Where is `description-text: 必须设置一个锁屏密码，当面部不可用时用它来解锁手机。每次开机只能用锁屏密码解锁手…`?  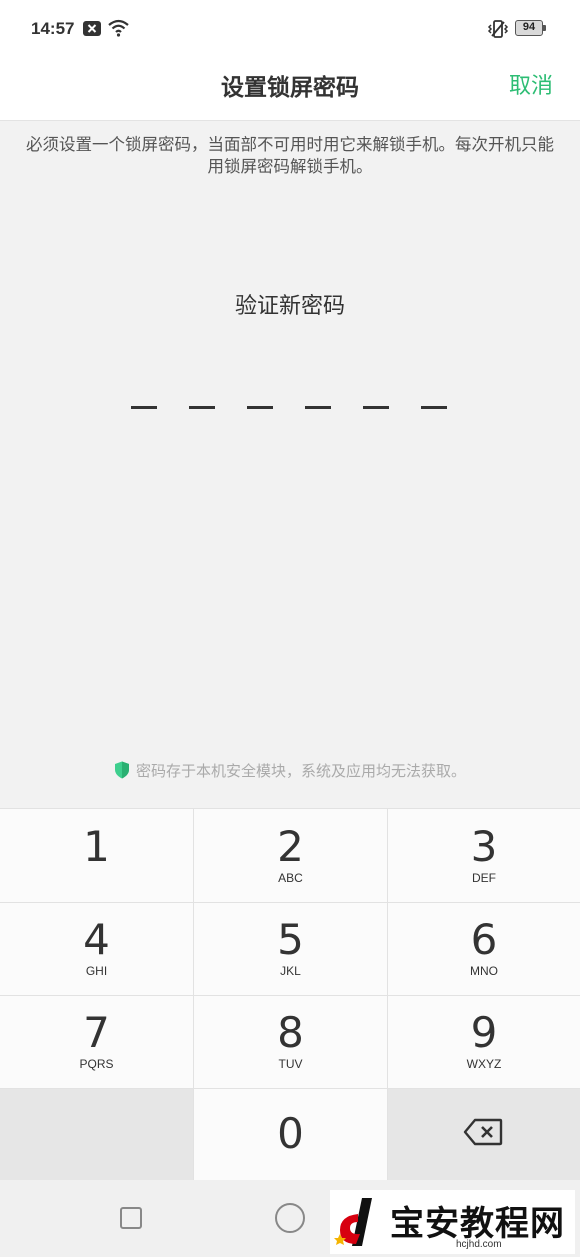 description-text: 必须设置一个锁屏密码，当面部不可用时用它来解锁手机。每次开机只能用锁屏密码解锁手… is located at coordinates (290, 155).